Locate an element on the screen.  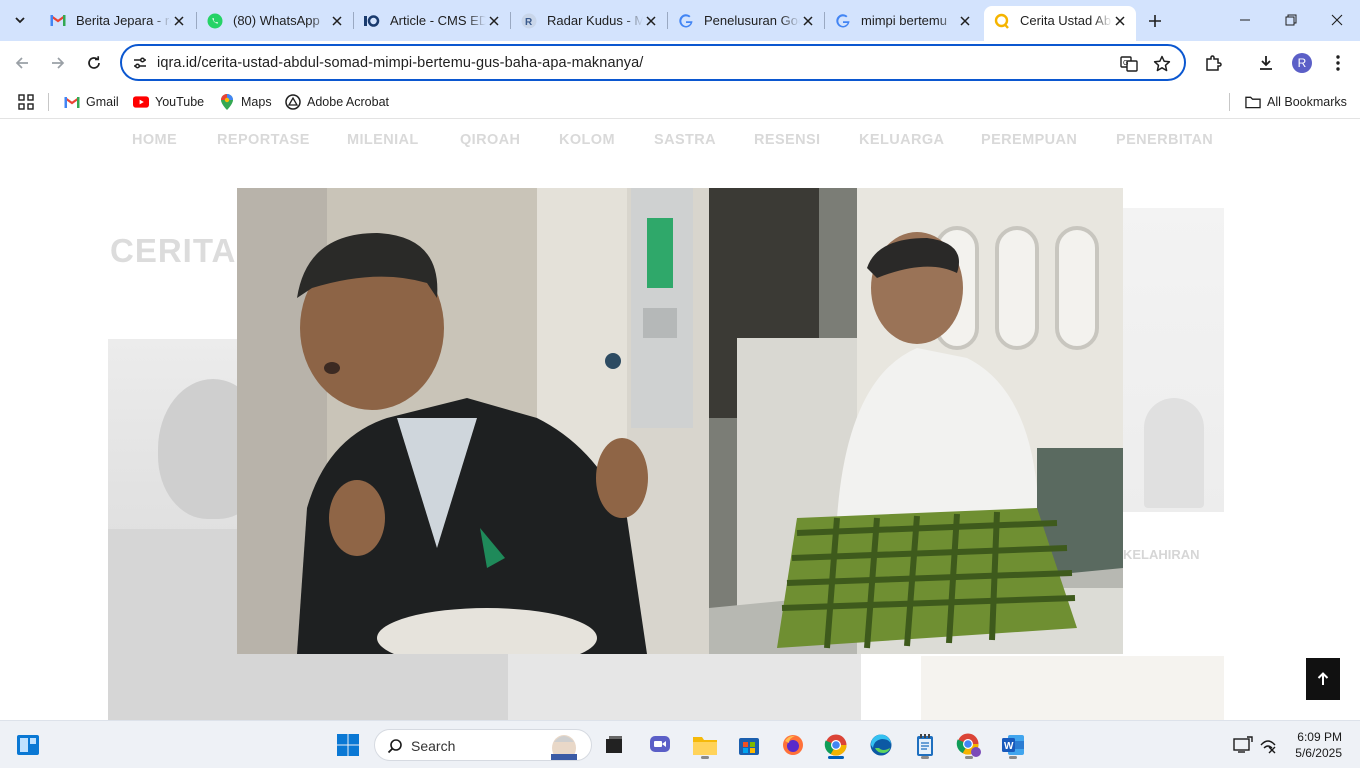
firefox-icon is located at coordinates (793, 745).